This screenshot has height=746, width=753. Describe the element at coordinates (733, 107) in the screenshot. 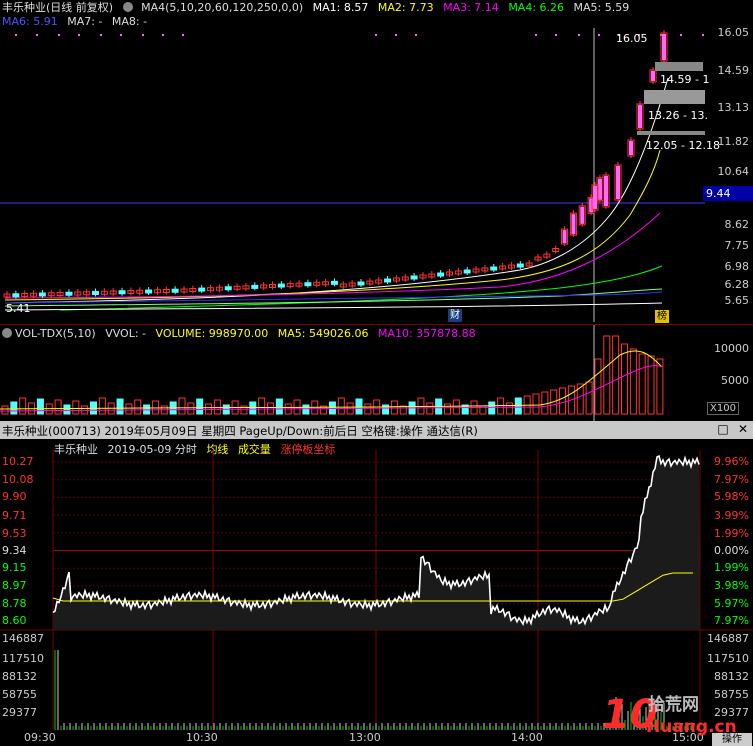

I see `y-tick: 13.13` at that location.